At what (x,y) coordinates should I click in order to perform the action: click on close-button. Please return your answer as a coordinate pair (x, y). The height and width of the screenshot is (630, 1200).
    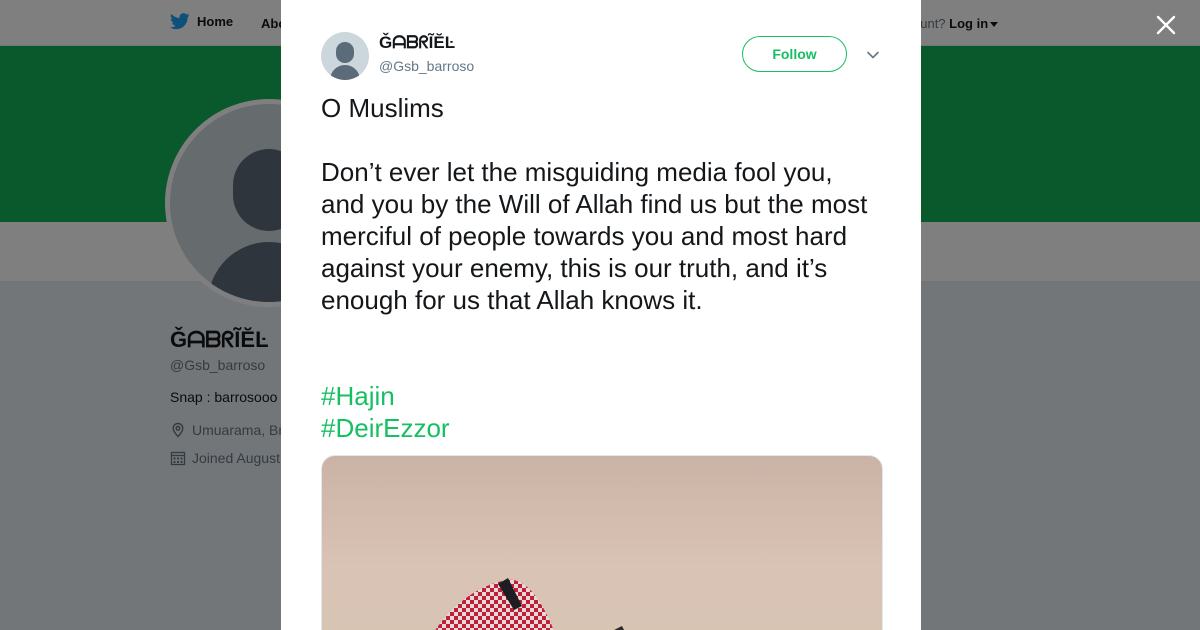
    Looking at the image, I should click on (1166, 25).